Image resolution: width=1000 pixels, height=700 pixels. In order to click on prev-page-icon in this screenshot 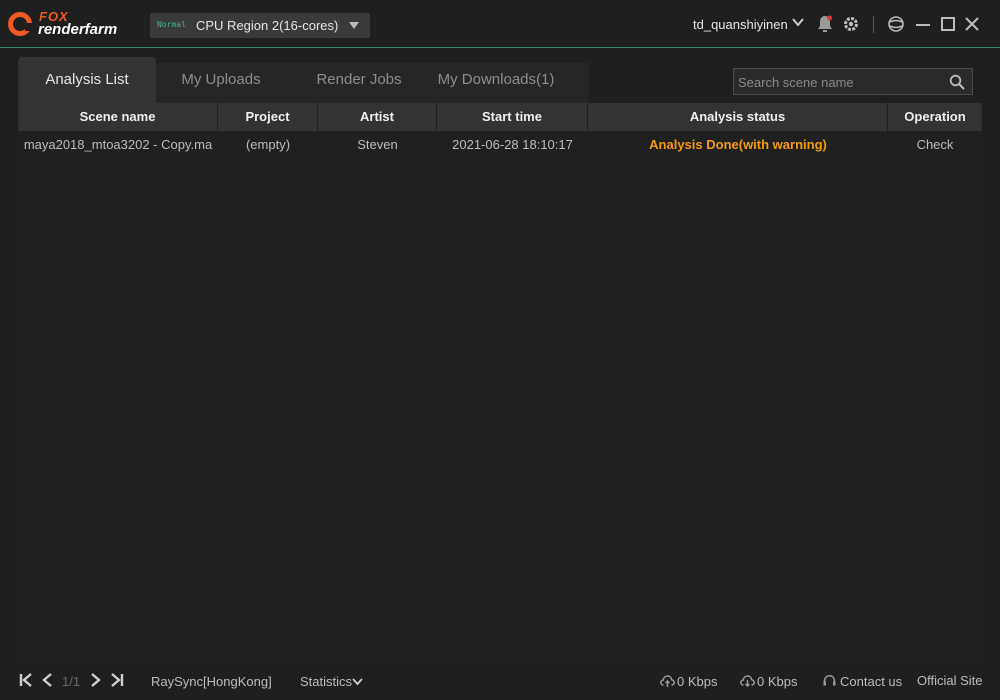, I will do `click(48, 680)`.